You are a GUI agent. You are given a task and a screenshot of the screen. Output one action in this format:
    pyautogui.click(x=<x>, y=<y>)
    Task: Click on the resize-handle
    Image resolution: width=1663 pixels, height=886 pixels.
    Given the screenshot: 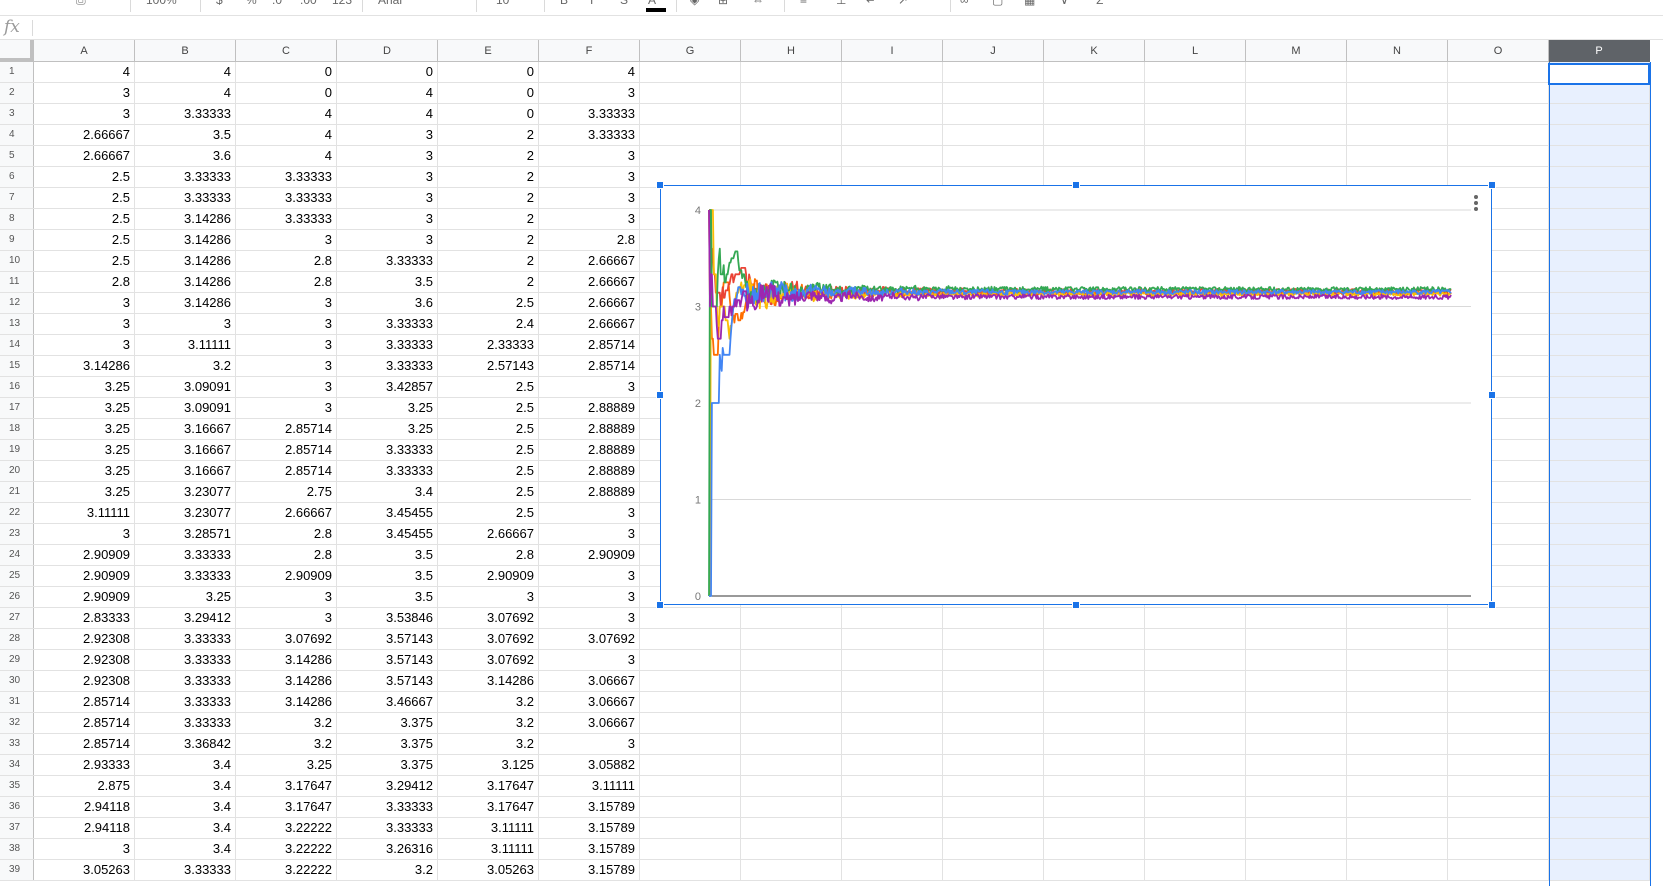 What is the action you would take?
    pyautogui.click(x=660, y=605)
    